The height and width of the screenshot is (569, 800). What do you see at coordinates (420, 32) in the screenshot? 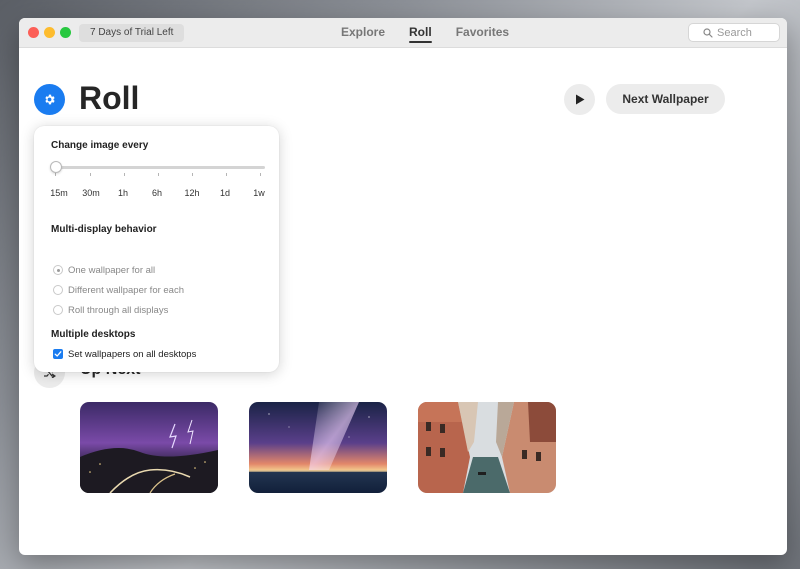
I see `tab-roll: Roll` at bounding box center [420, 32].